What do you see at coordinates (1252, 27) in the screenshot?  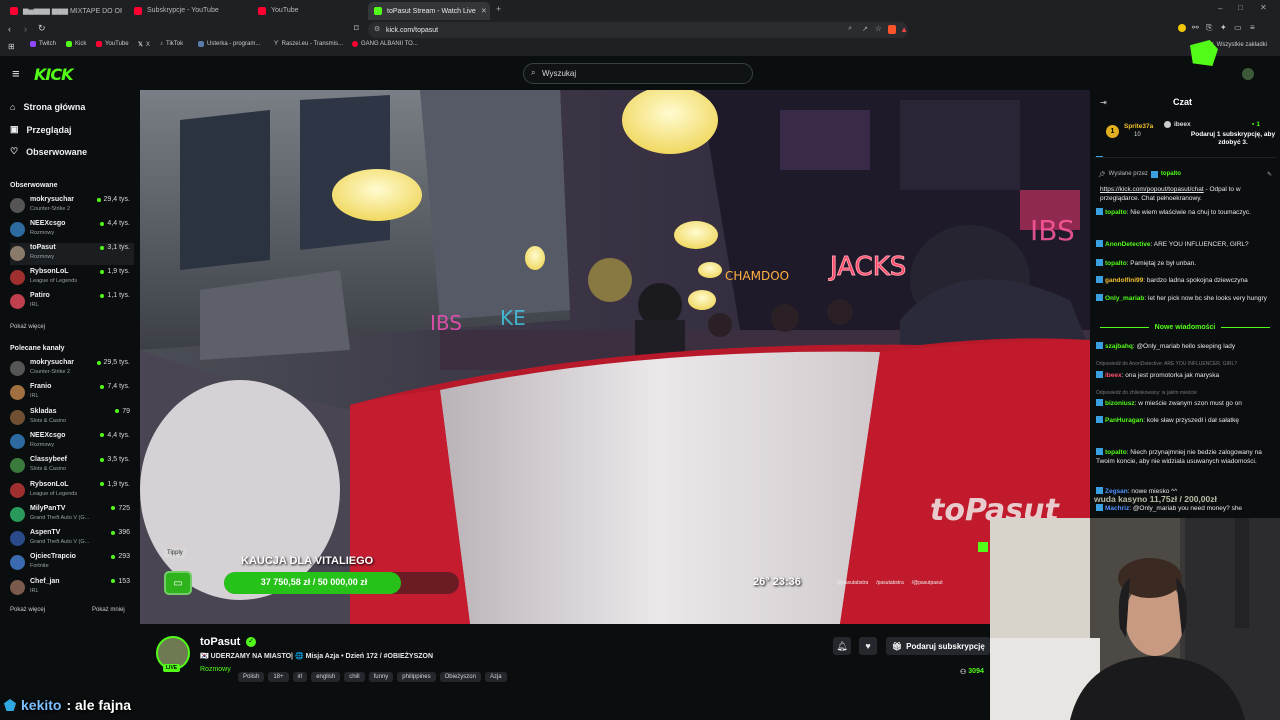 I see `menu-icon: ≡` at bounding box center [1252, 27].